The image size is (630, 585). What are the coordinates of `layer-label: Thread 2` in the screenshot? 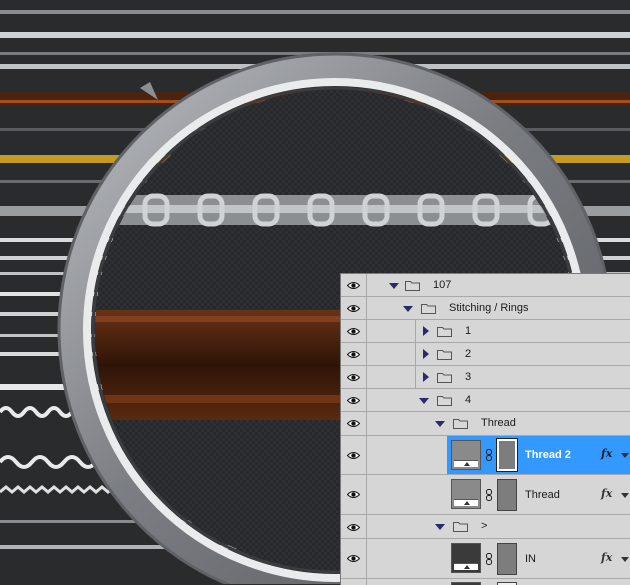 It's located at (548, 455).